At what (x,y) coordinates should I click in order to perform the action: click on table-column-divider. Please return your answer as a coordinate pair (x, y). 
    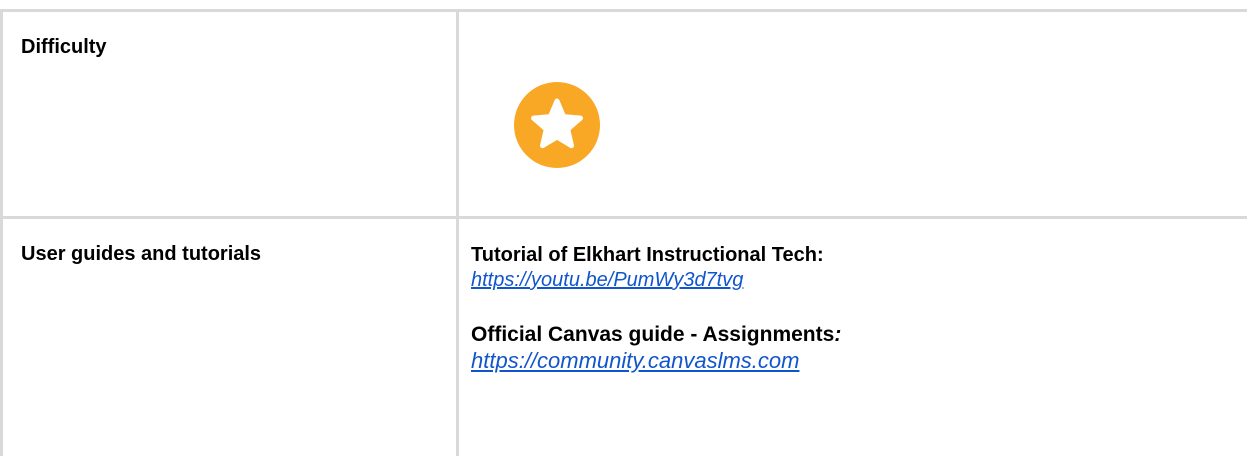
    Looking at the image, I should click on (457, 232).